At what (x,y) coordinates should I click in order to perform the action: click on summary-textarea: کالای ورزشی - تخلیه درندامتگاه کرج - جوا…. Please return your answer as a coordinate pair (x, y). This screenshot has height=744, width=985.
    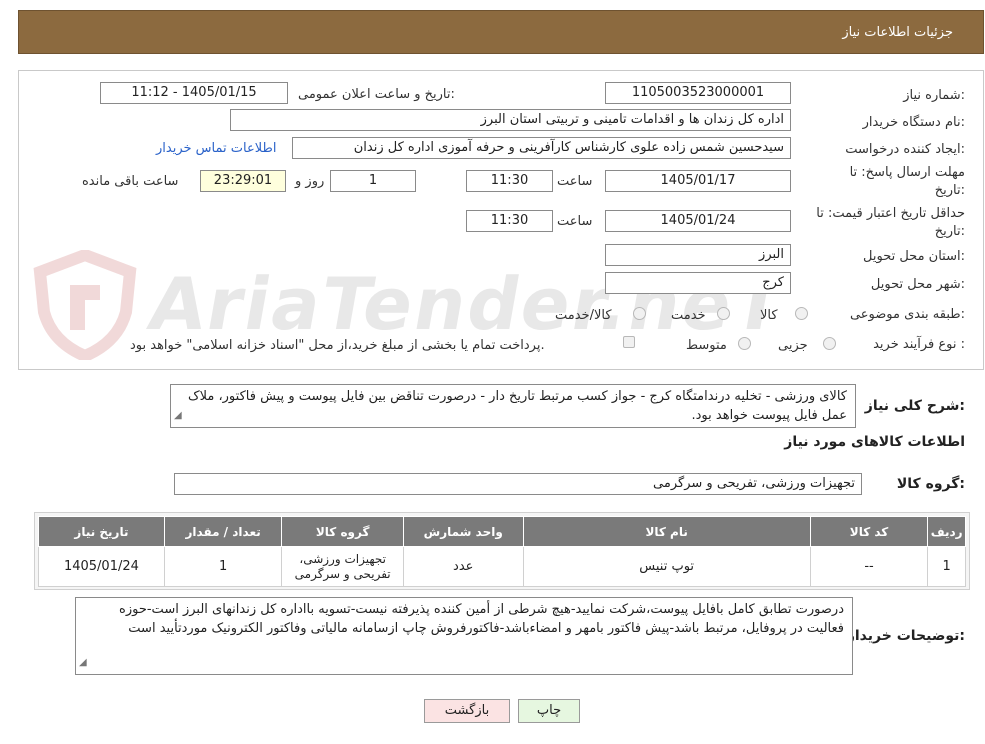
    Looking at the image, I should click on (513, 406).